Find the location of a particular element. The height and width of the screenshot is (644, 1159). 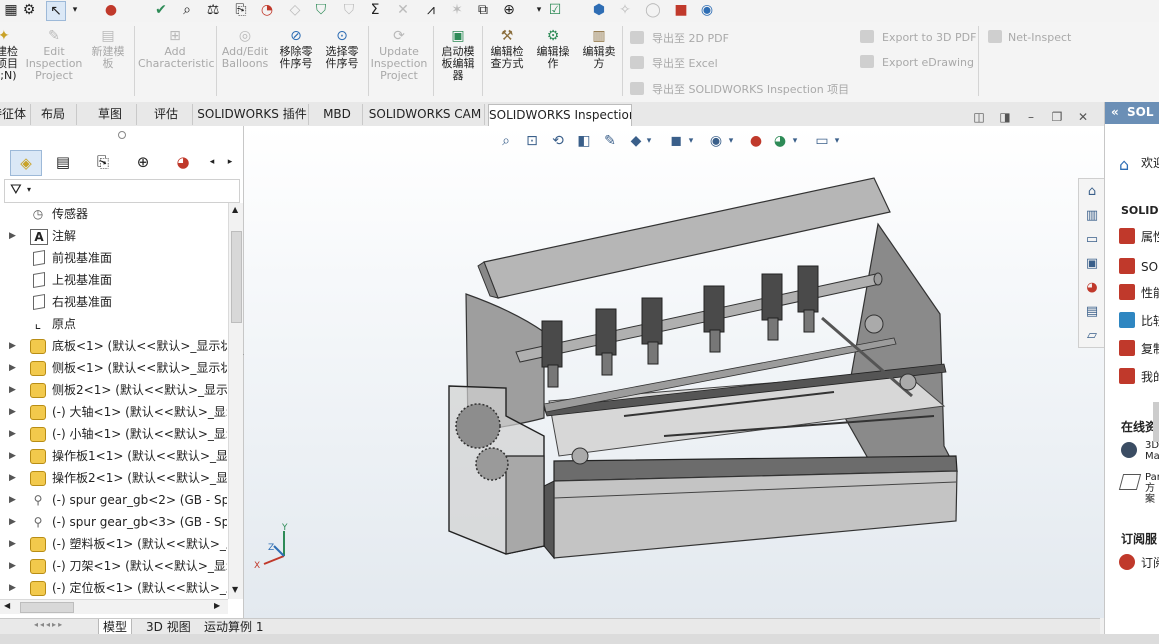

tool-link: 比较 is located at coordinates (1139, 320).